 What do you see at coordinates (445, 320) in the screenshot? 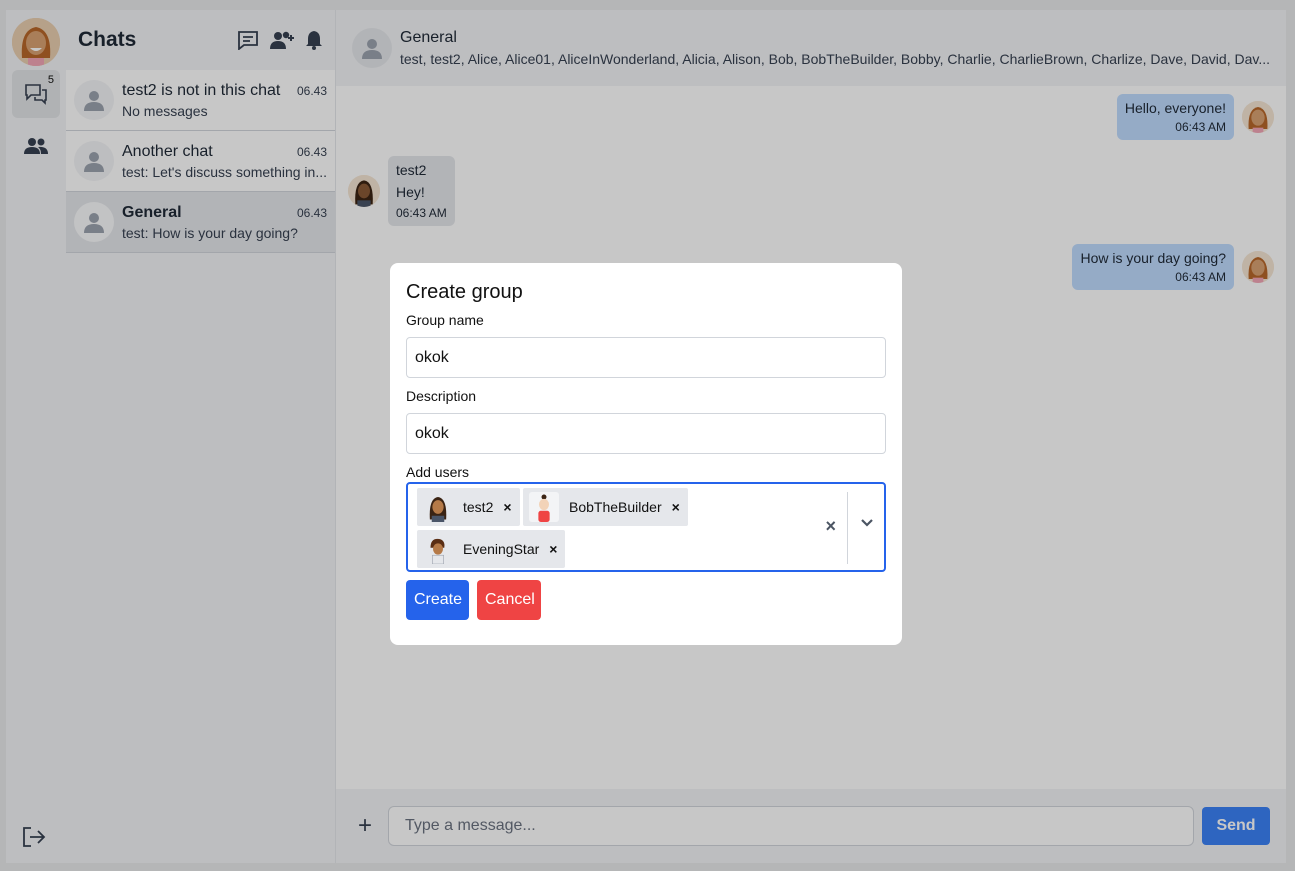
I see `group-name-label: Group name` at bounding box center [445, 320].